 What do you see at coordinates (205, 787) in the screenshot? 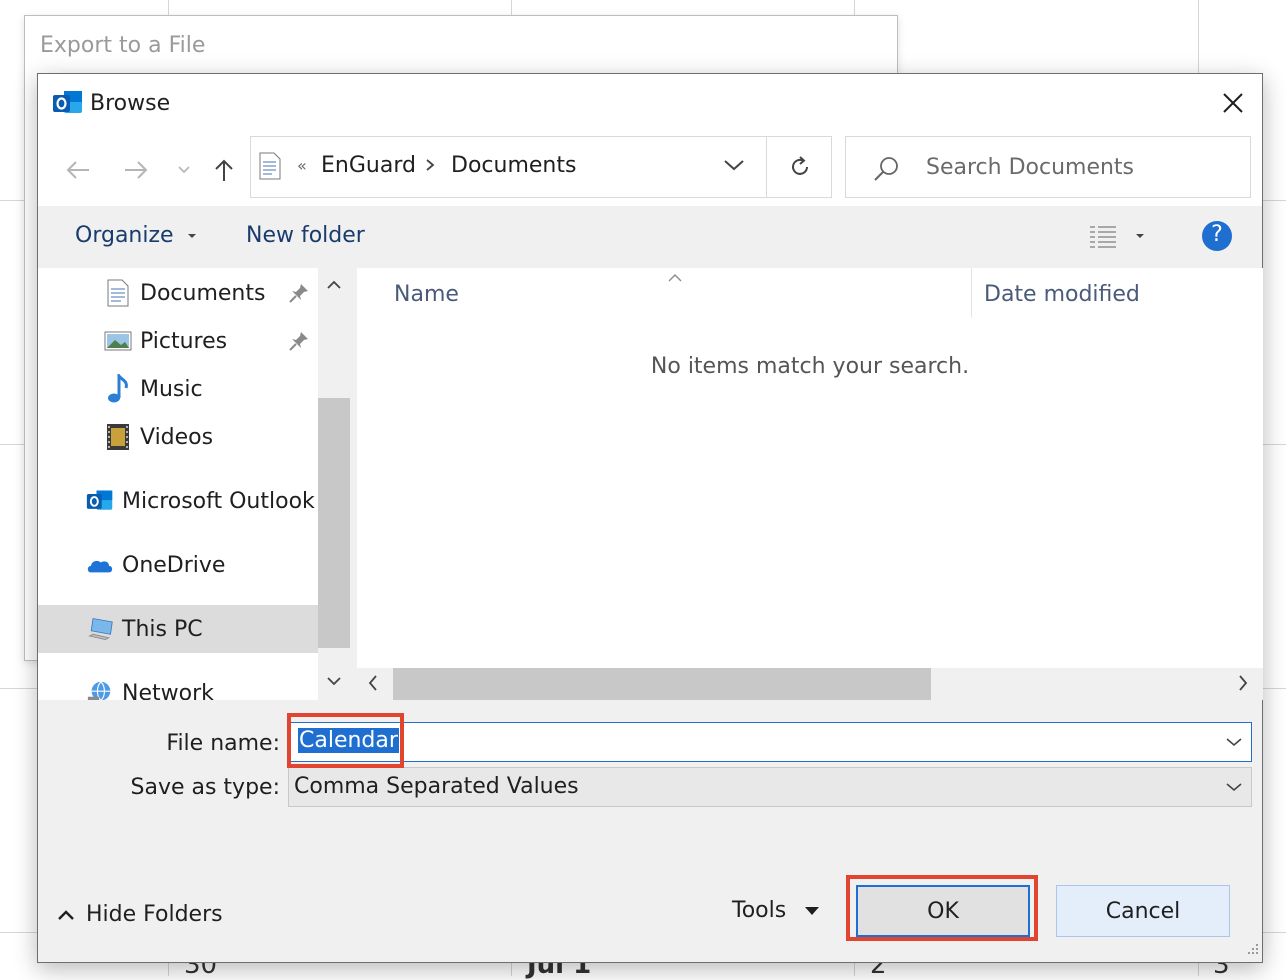
I see `save-as-type-label: Save as type:` at bounding box center [205, 787].